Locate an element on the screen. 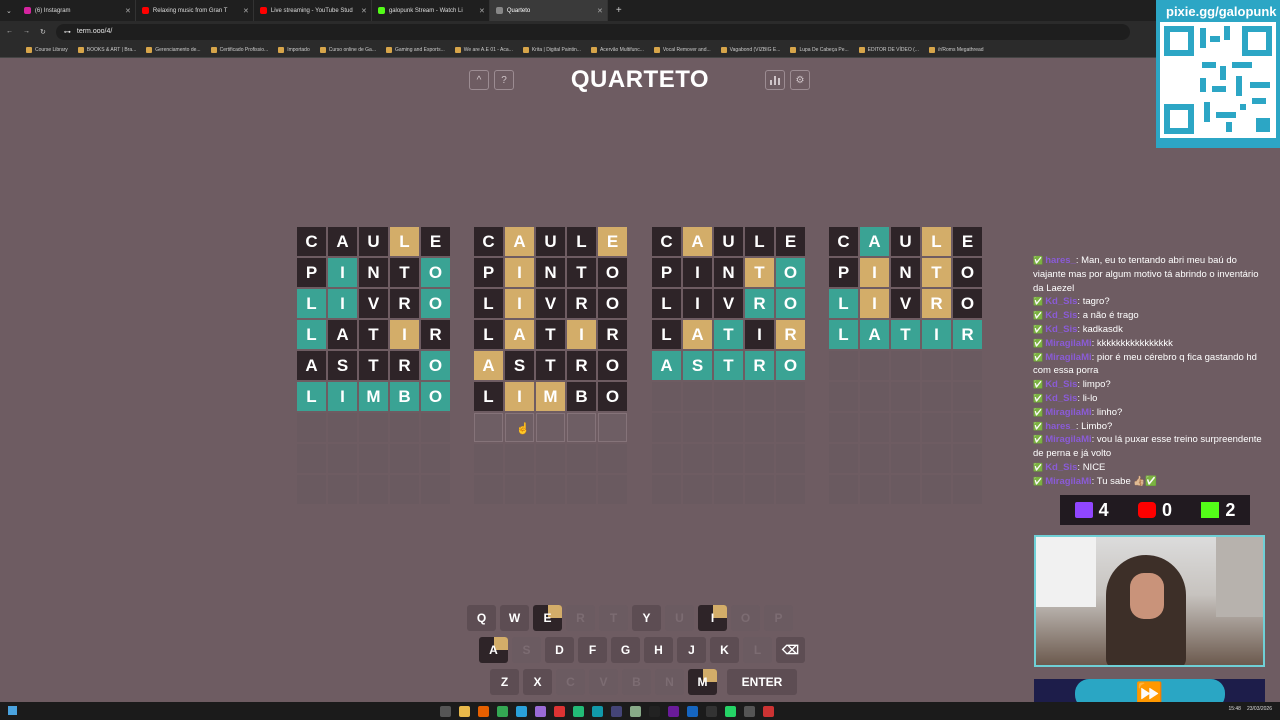  key-r: R is located at coordinates (580, 618).